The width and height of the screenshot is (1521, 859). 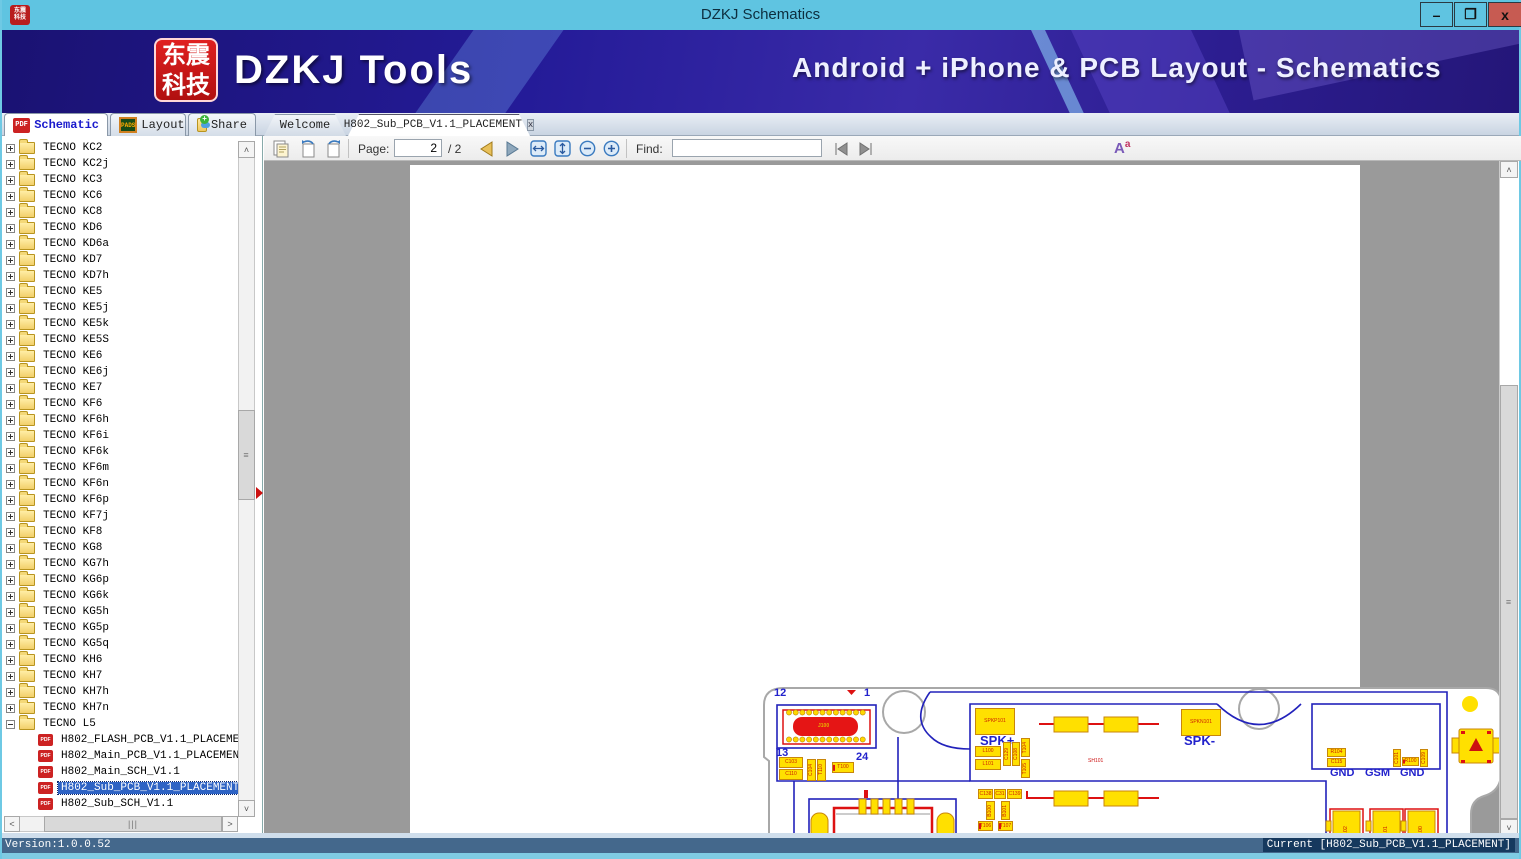 I want to click on tree-item-folder: TECNO KD6, so click(x=120, y=227).